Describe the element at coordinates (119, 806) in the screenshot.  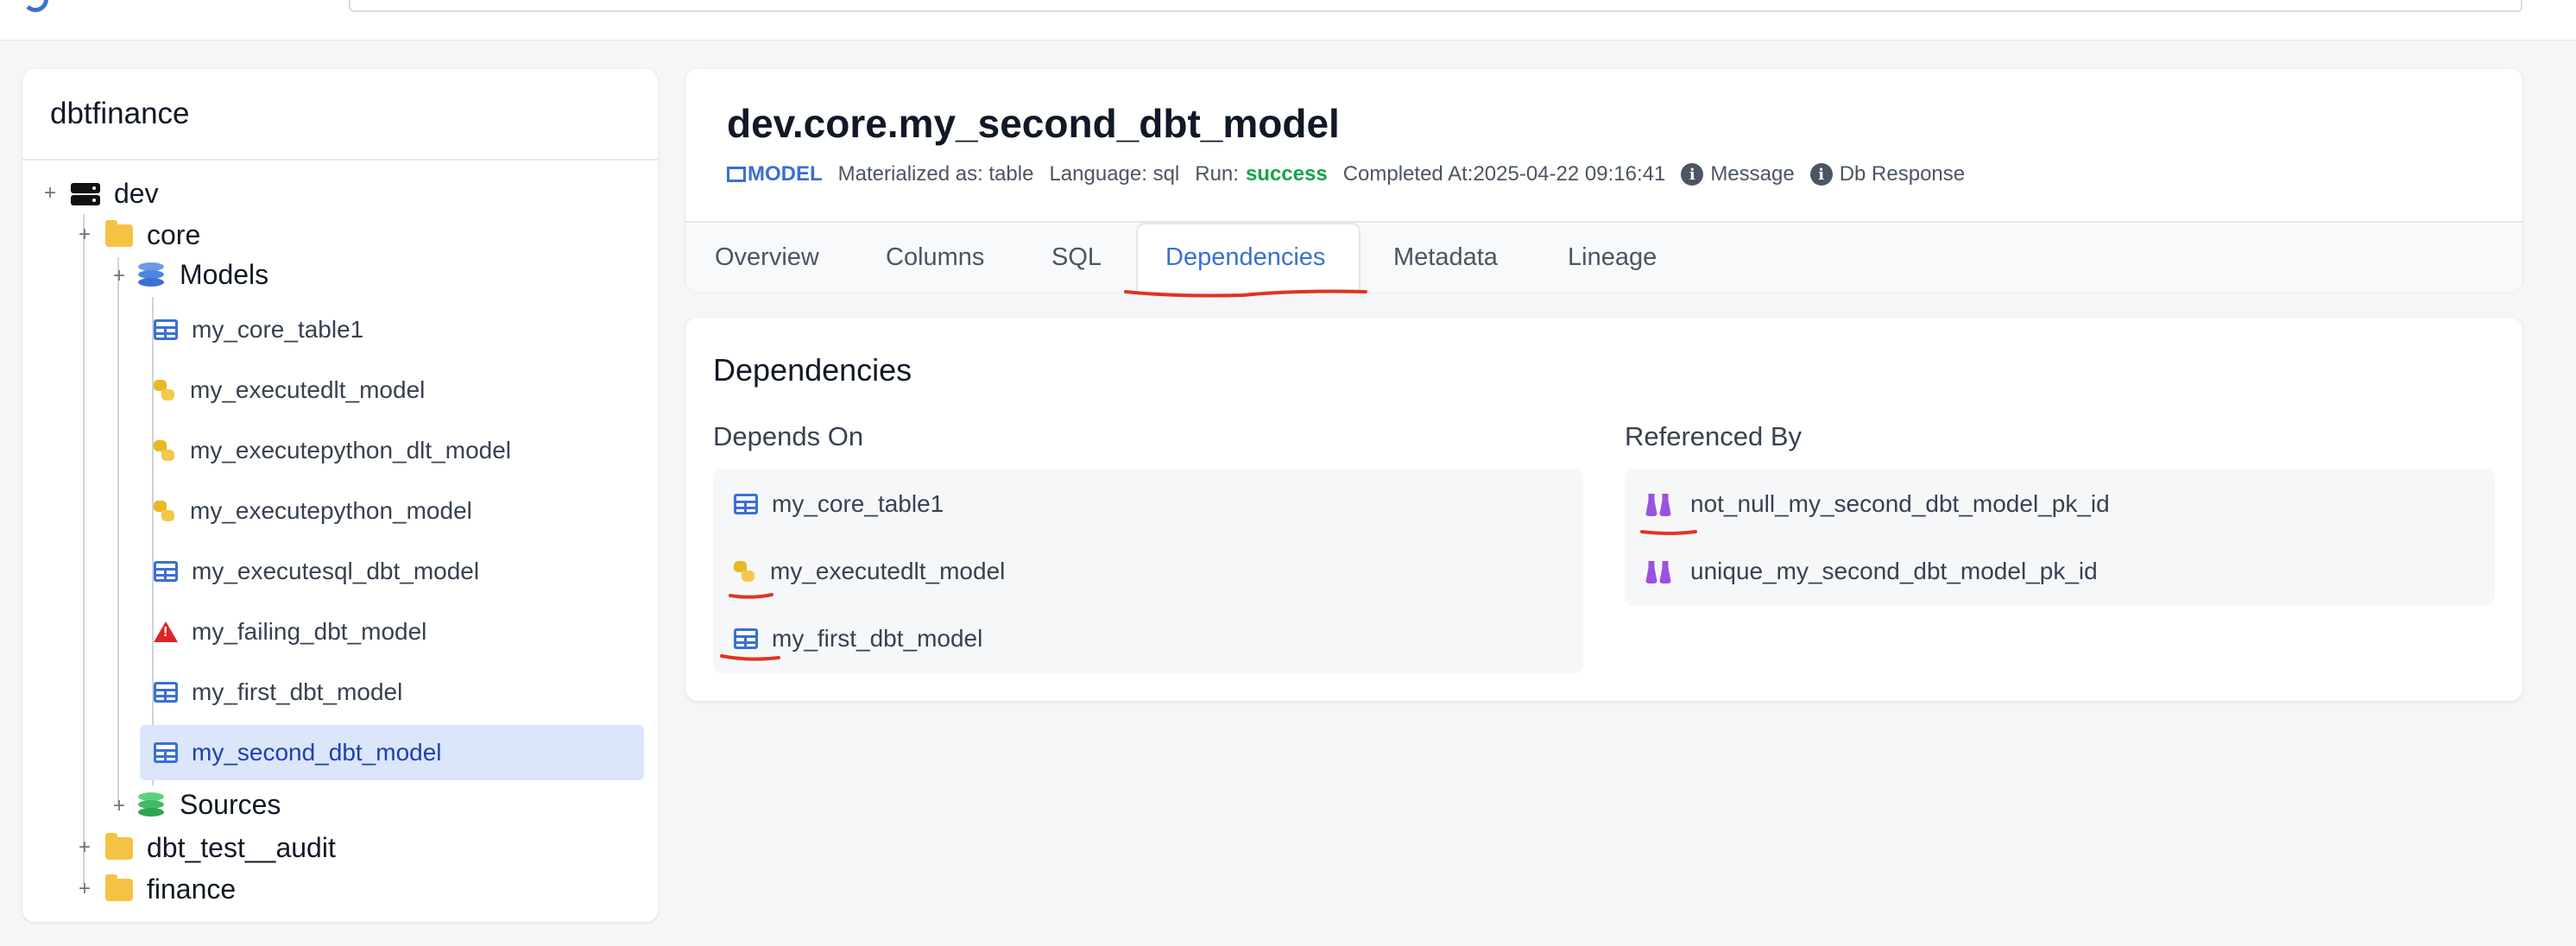
I see `expand-sources-icon: +` at that location.